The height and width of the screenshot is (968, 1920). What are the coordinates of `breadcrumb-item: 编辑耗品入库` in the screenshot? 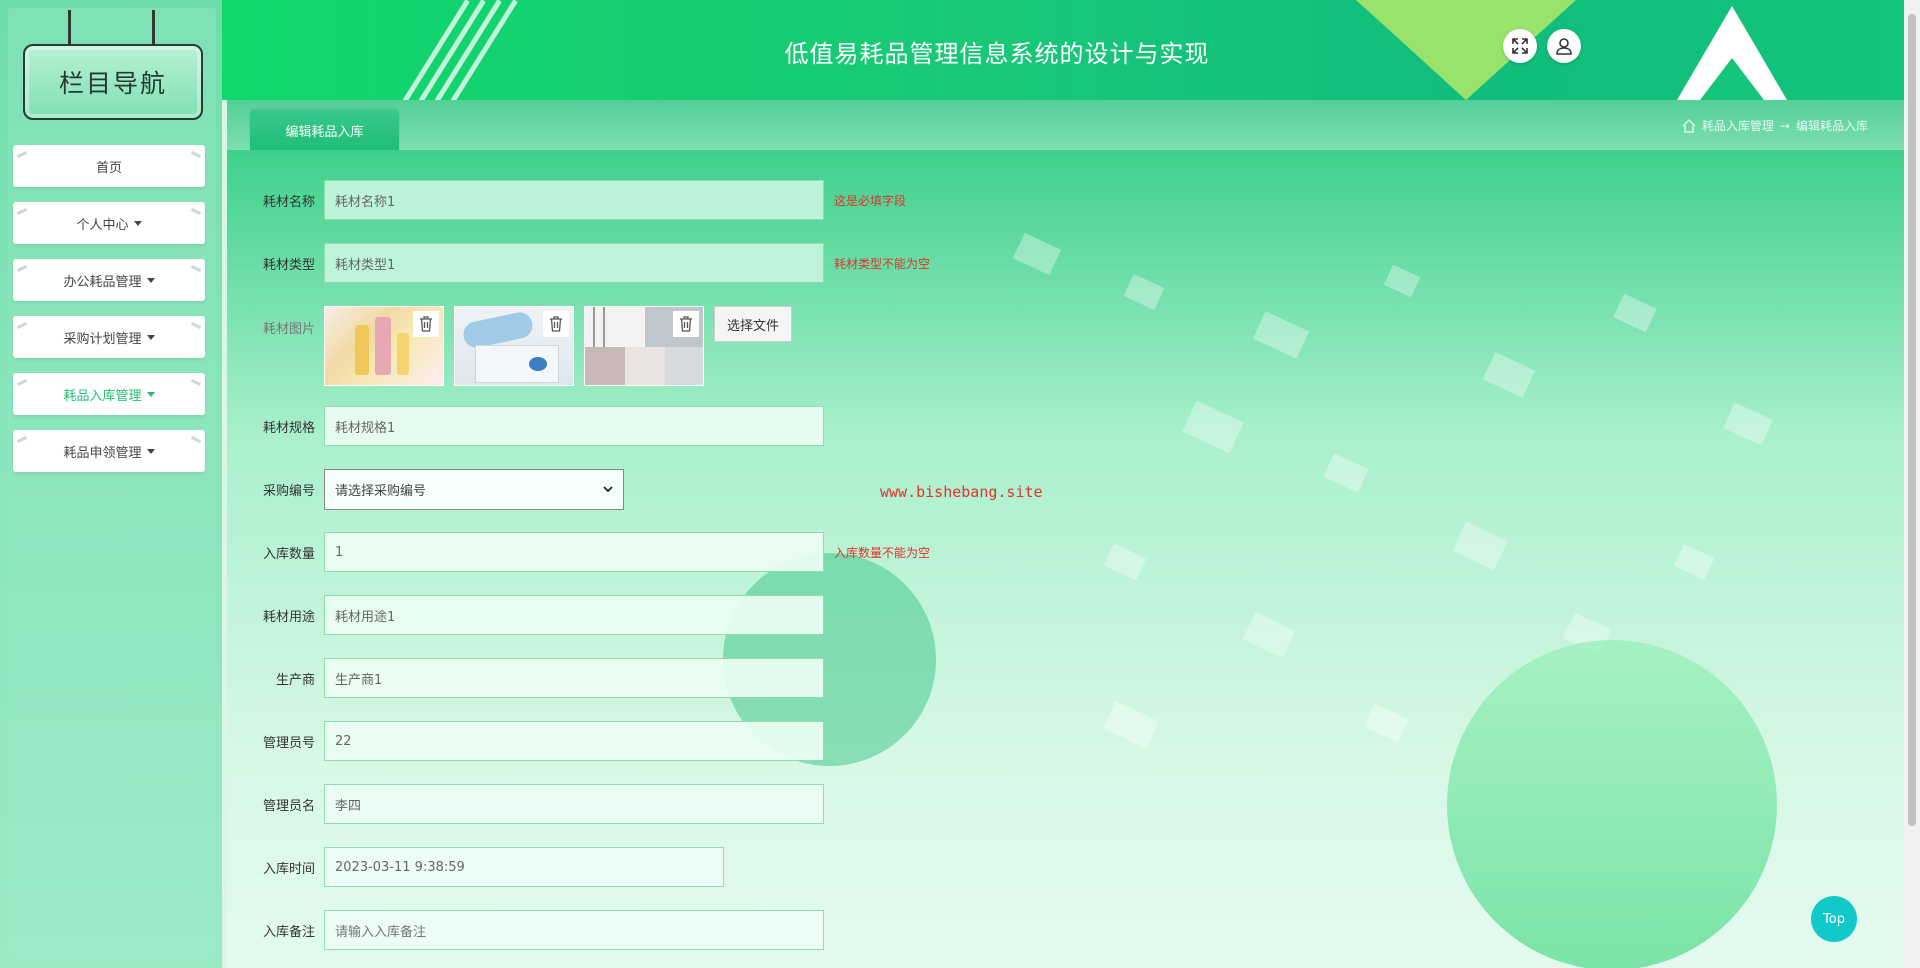 It's located at (1831, 126).